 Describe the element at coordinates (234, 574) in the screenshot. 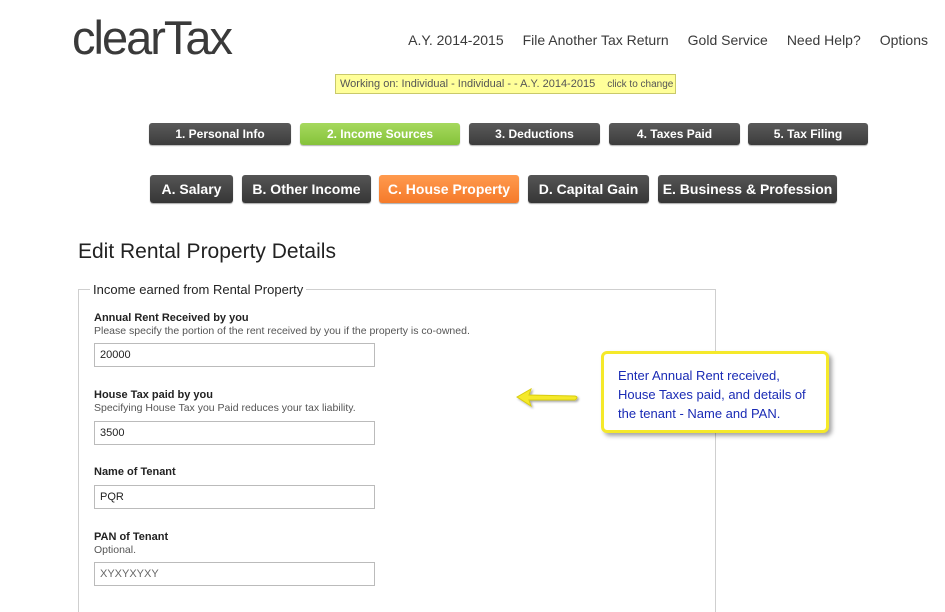

I see `tenant-pan-input` at that location.